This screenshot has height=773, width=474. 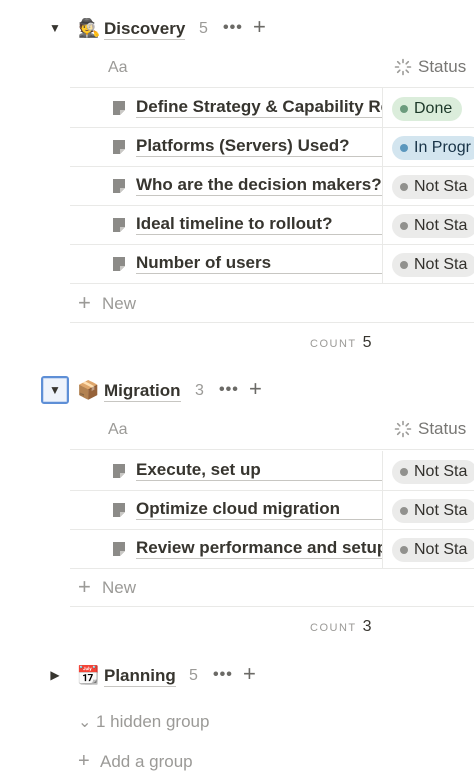 I want to click on row-title: Platforms (Servers) Used?, so click(x=259, y=146).